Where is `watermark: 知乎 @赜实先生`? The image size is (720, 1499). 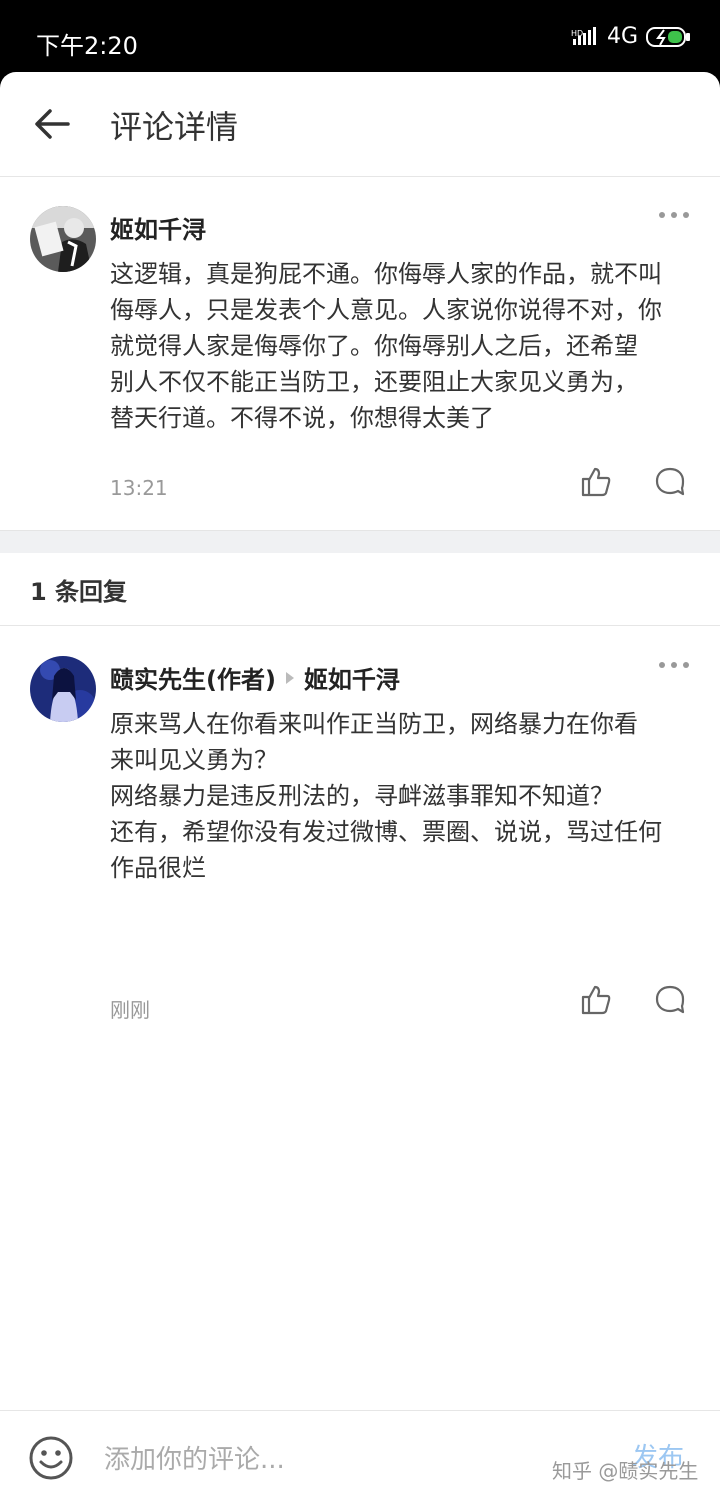 watermark: 知乎 @赜实先生 is located at coordinates (625, 1471).